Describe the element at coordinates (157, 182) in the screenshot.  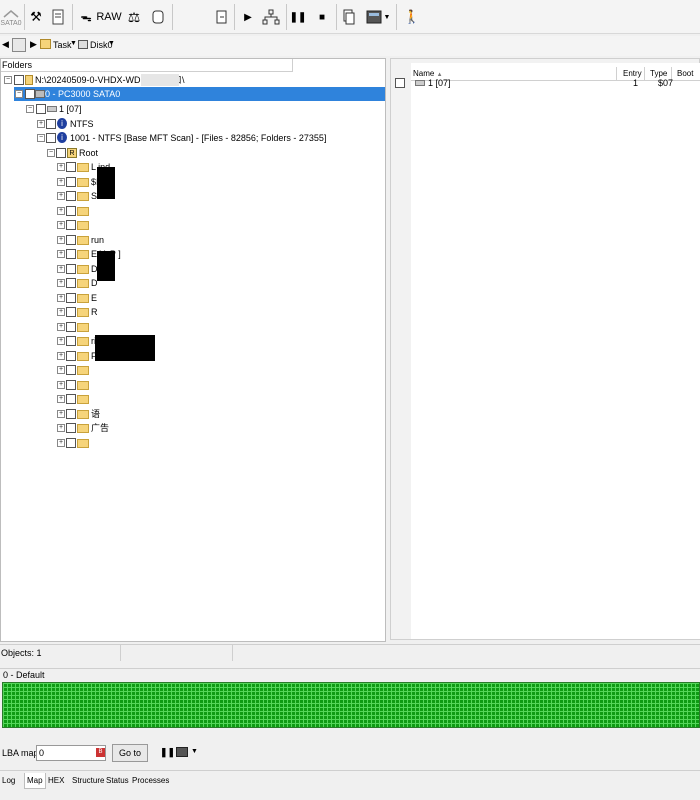
I see `folder-item: + $I` at that location.